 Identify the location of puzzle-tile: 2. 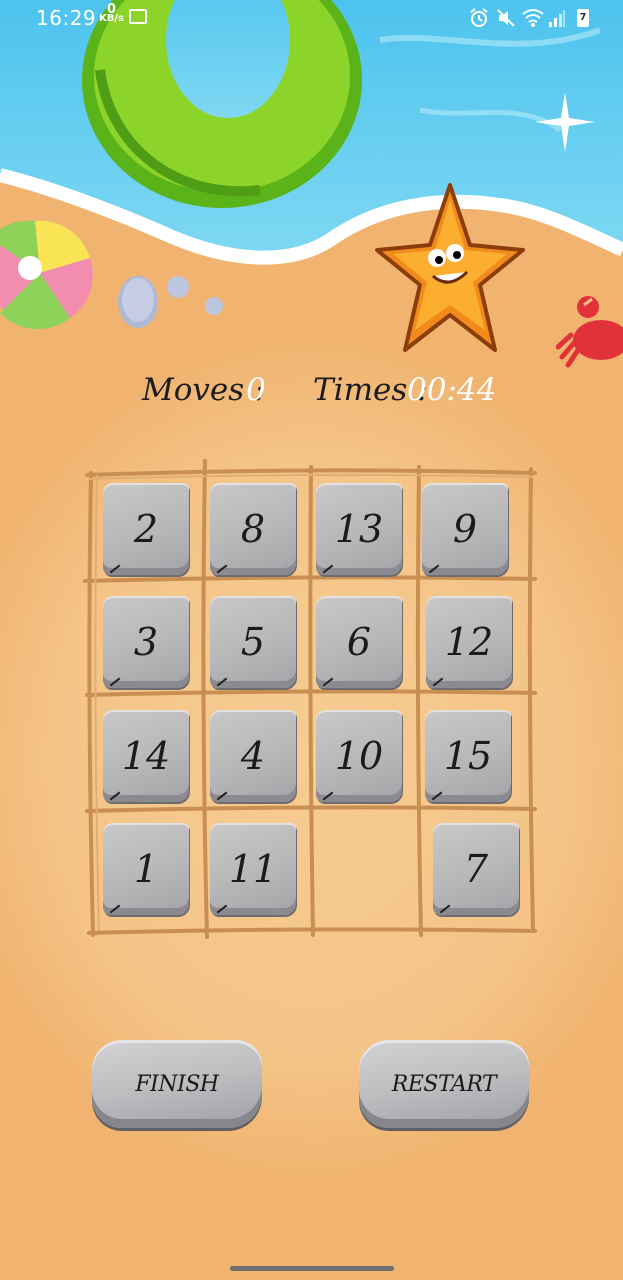
(146, 529).